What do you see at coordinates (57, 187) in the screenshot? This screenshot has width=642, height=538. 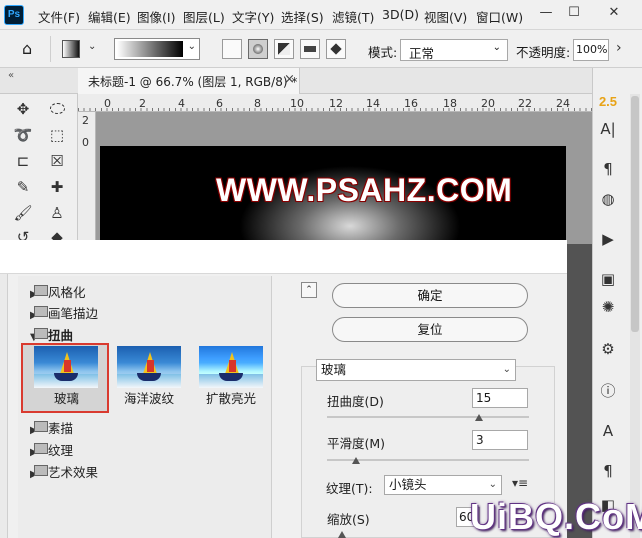 I see `healing-brush-icon: ✚` at bounding box center [57, 187].